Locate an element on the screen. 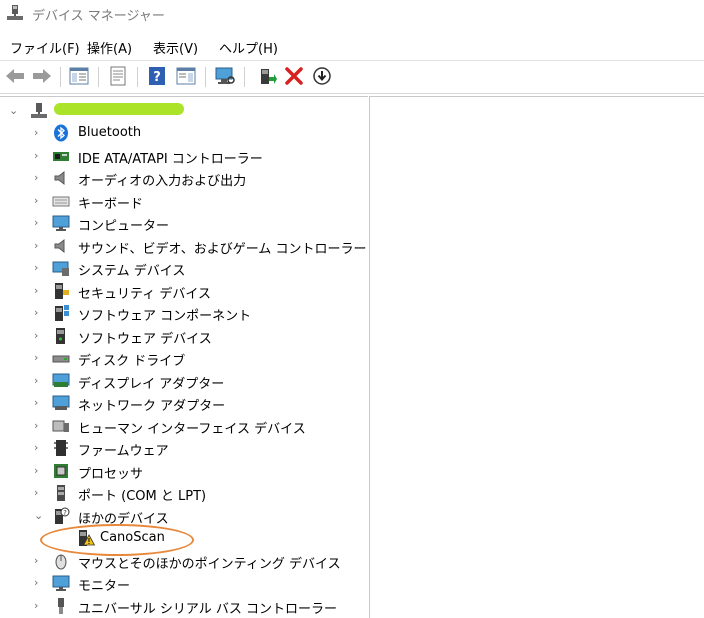 This screenshot has width=704, height=618. window-title: デバイス マネージャー is located at coordinates (98, 16).